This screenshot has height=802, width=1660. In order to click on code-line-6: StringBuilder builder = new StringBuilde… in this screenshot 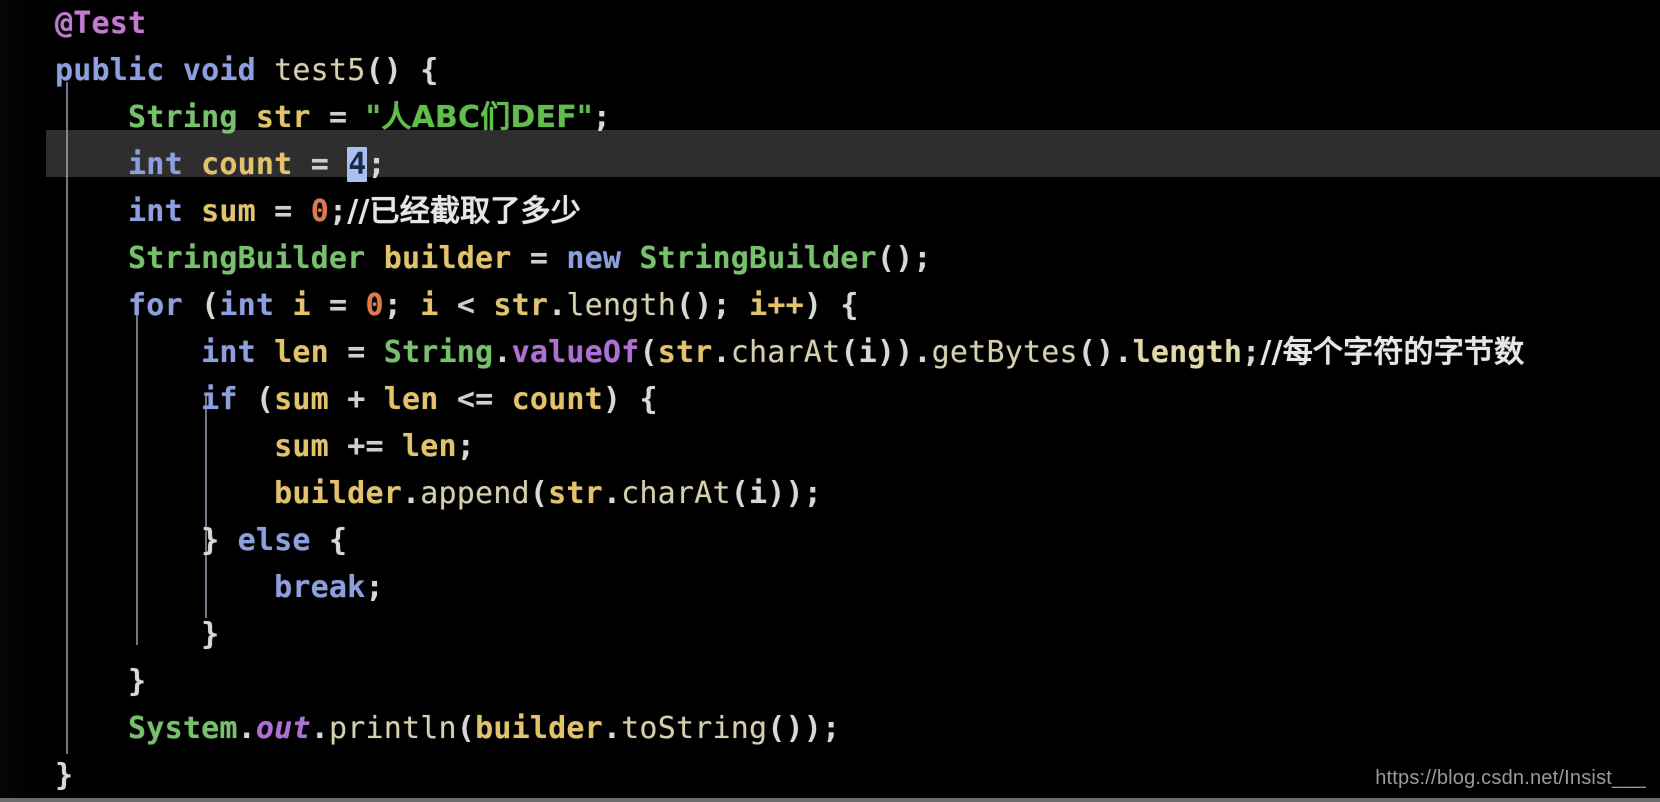, I will do `click(830, 258)`.